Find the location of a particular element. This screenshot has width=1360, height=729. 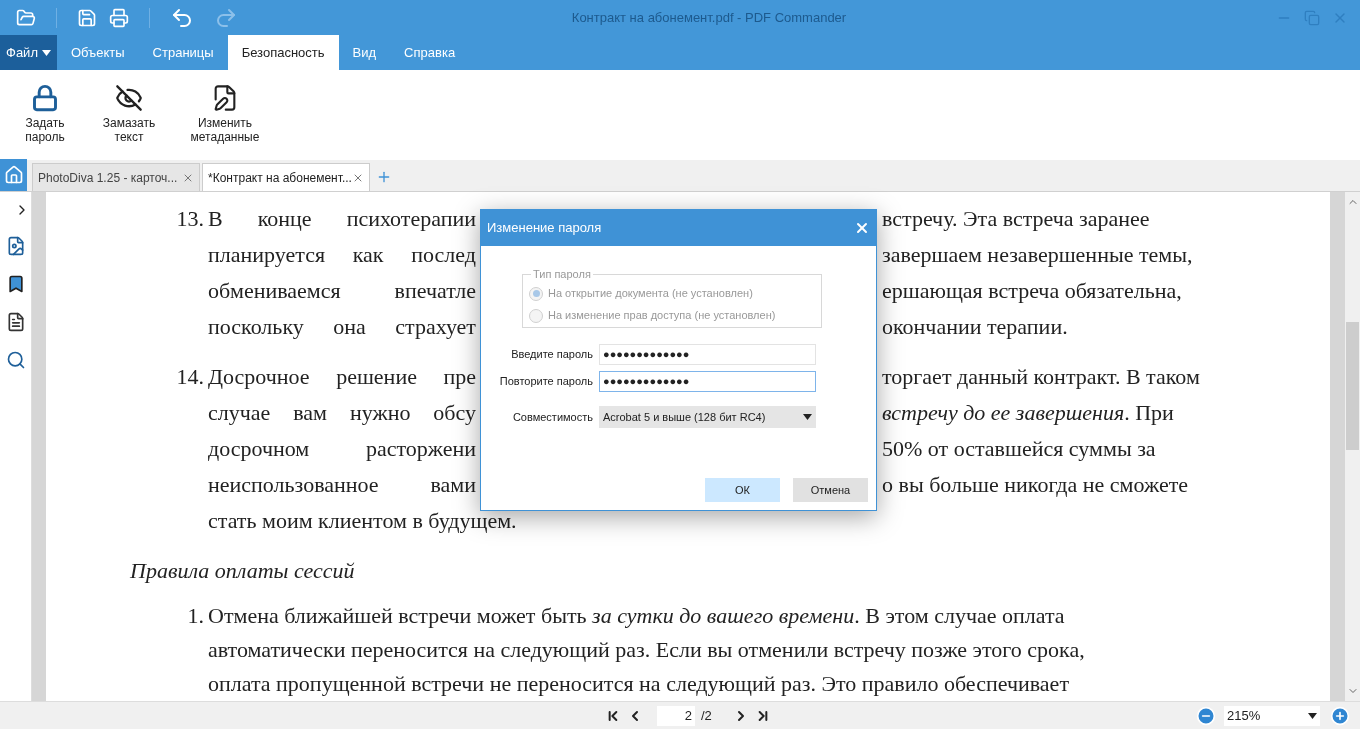

document-text-line: автоматически переносится на следующий раз. Если вы отменили встречу позже этого срока, is located at coordinates (646, 650).